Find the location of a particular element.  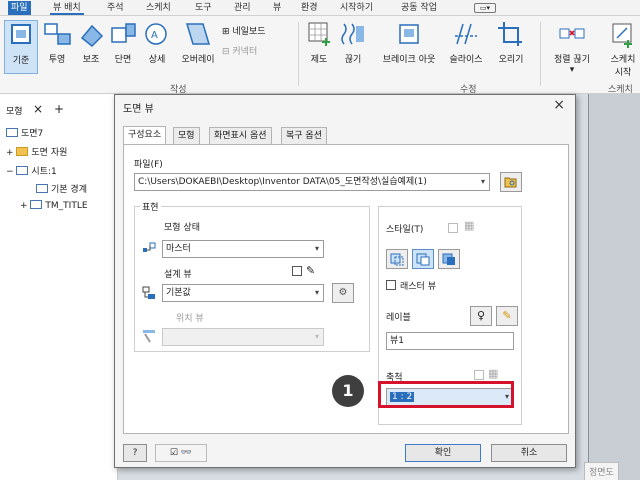

raster-view-checkbox is located at coordinates (391, 285).